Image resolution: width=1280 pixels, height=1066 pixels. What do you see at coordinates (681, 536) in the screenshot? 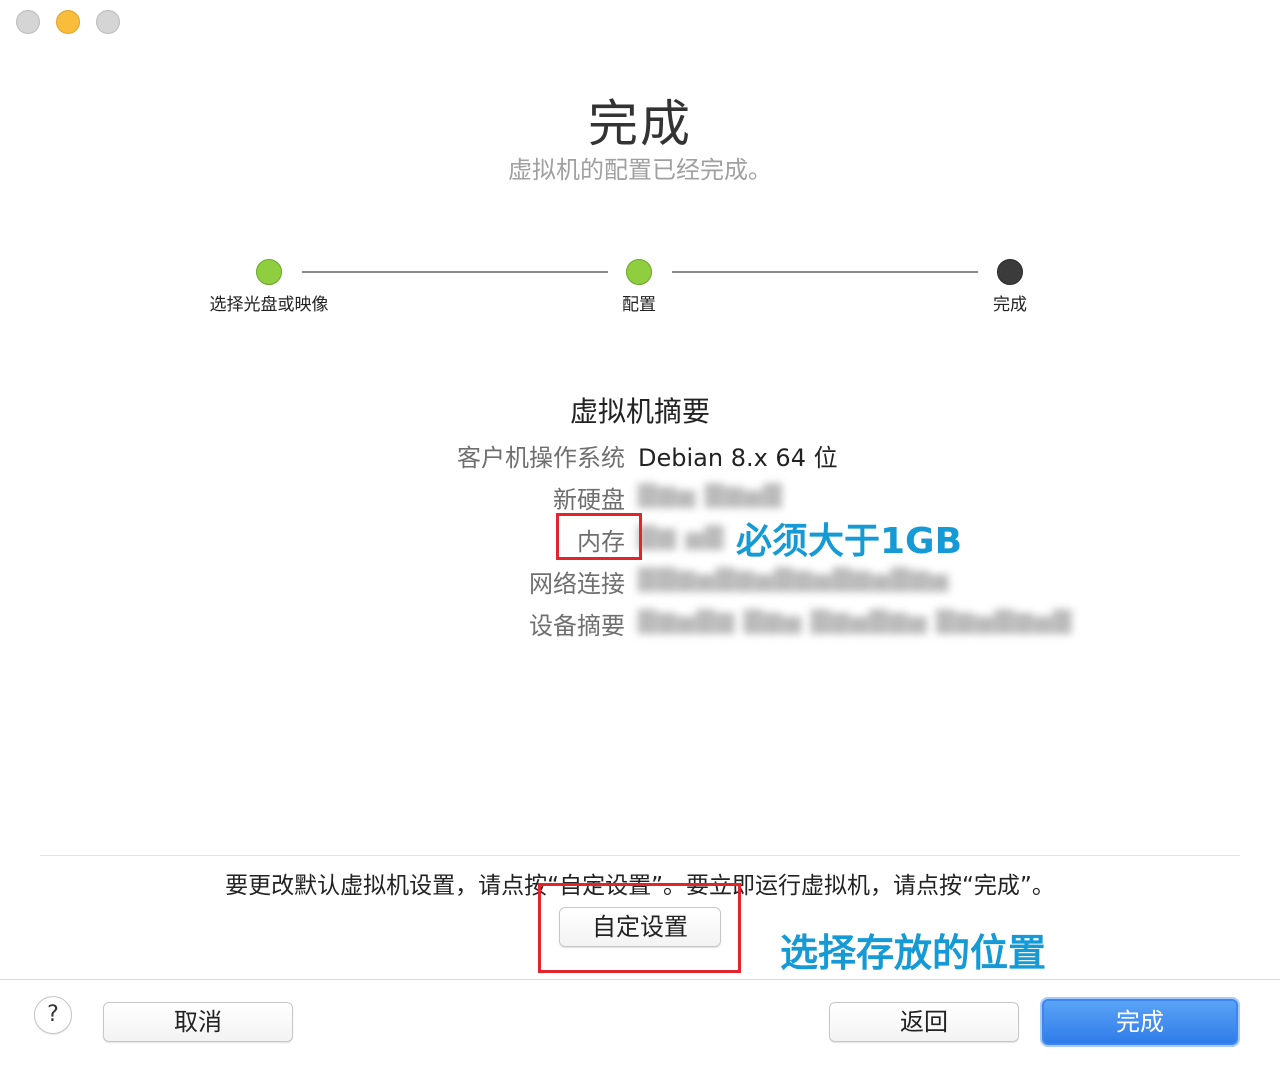
I see `summary-value-memory: ▇▆ ▅▇` at bounding box center [681, 536].